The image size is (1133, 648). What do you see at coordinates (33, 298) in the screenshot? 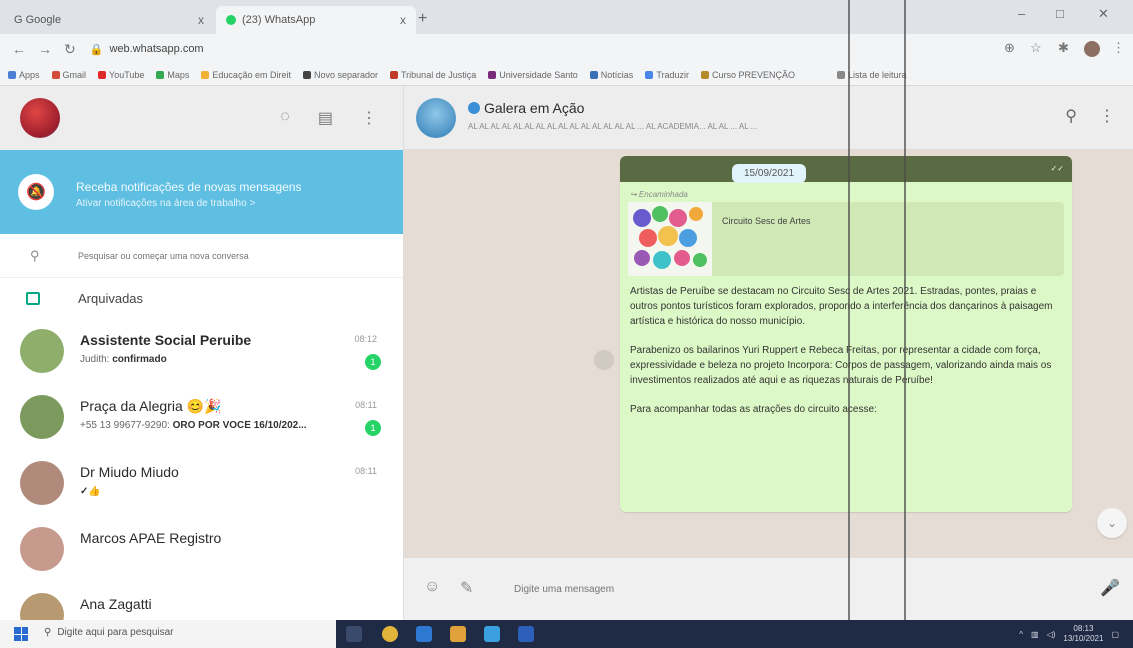
I see `archive-icon` at bounding box center [33, 298].